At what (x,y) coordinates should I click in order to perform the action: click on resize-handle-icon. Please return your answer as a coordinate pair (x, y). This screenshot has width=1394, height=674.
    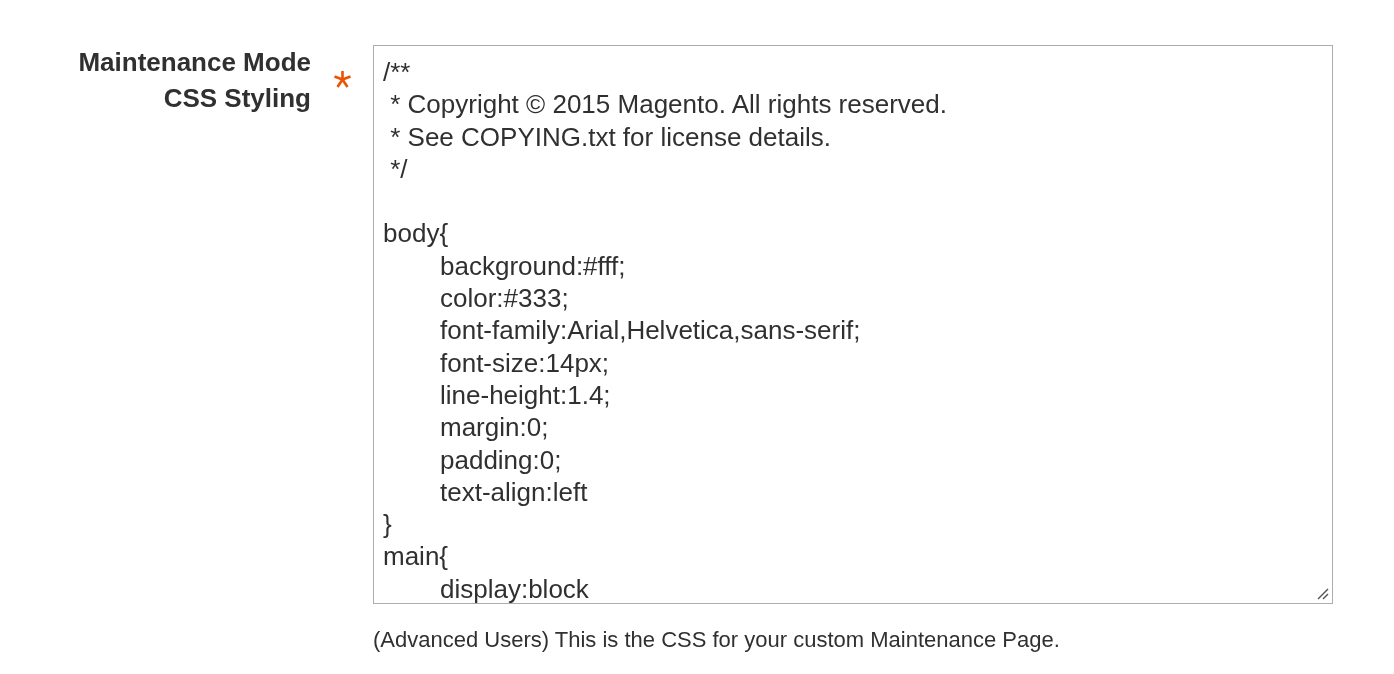
    Looking at the image, I should click on (1323, 594).